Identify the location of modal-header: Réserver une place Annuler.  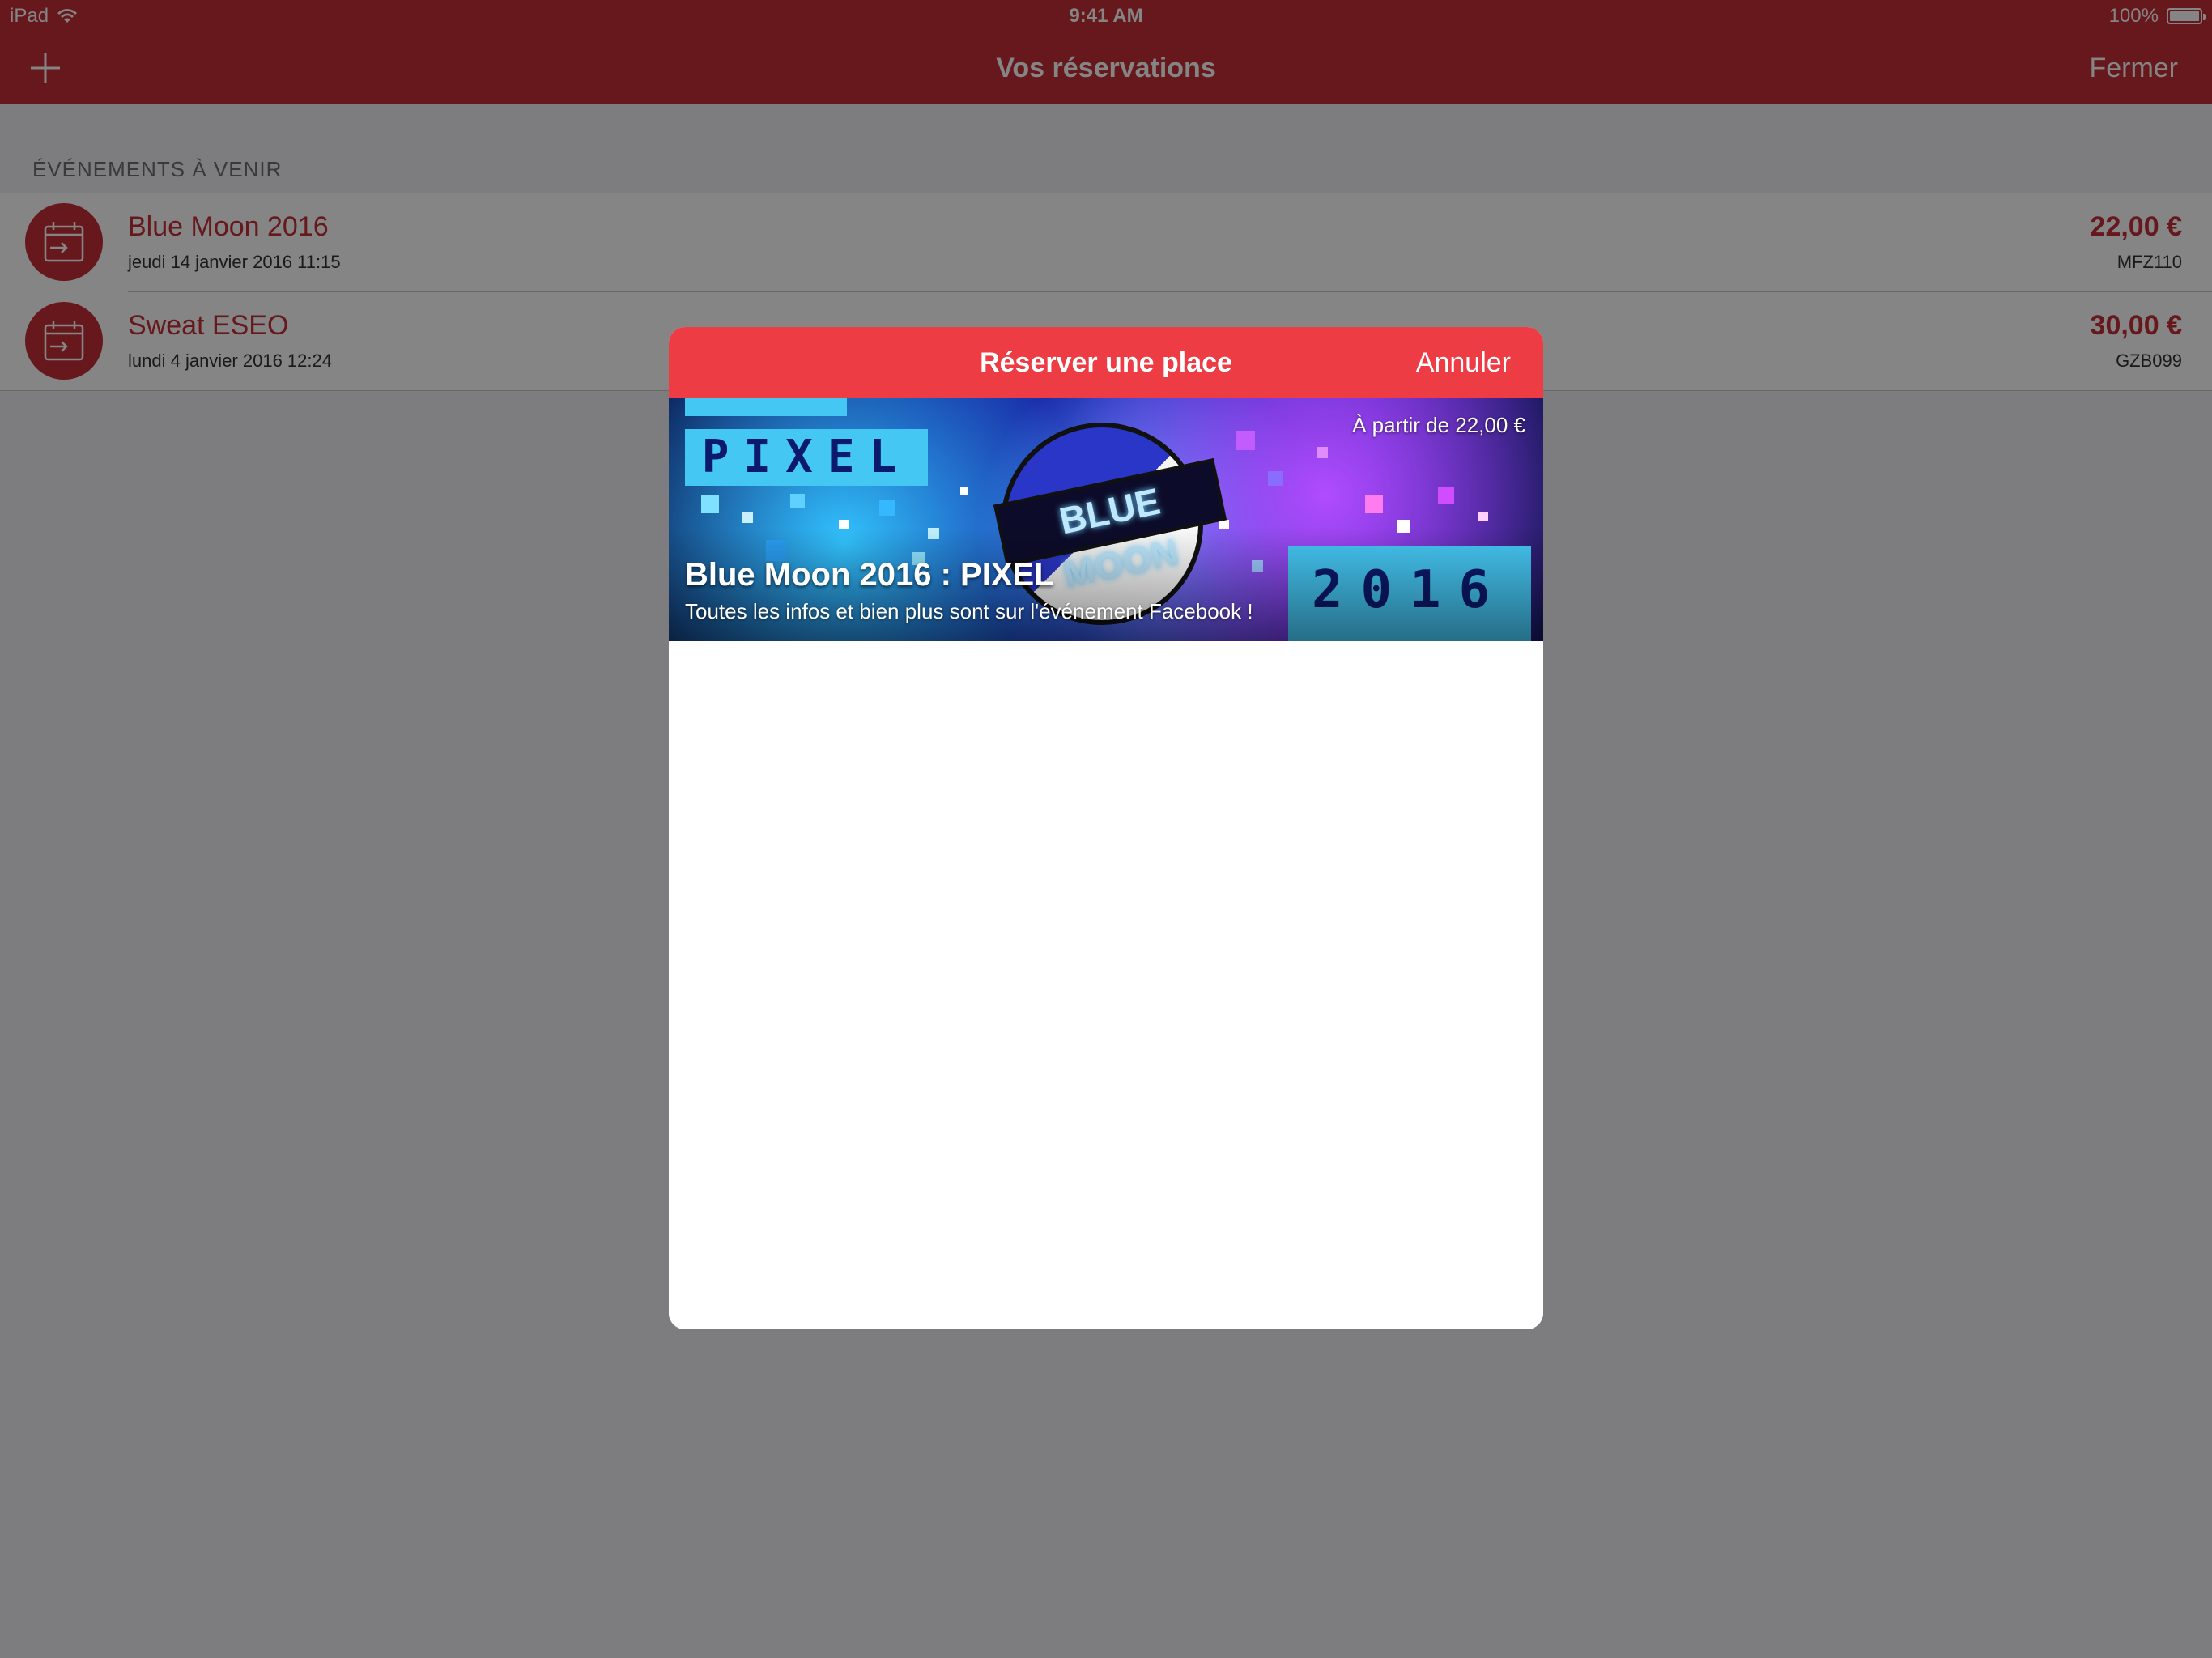
(1106, 362).